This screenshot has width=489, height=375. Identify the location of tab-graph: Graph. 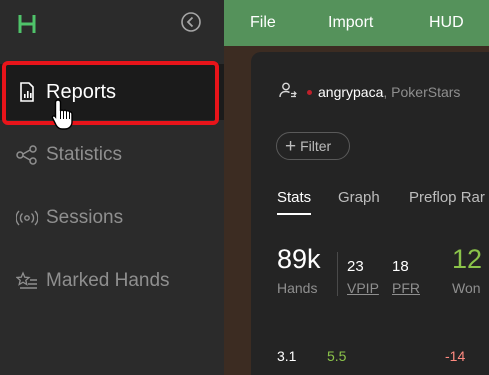
(359, 197).